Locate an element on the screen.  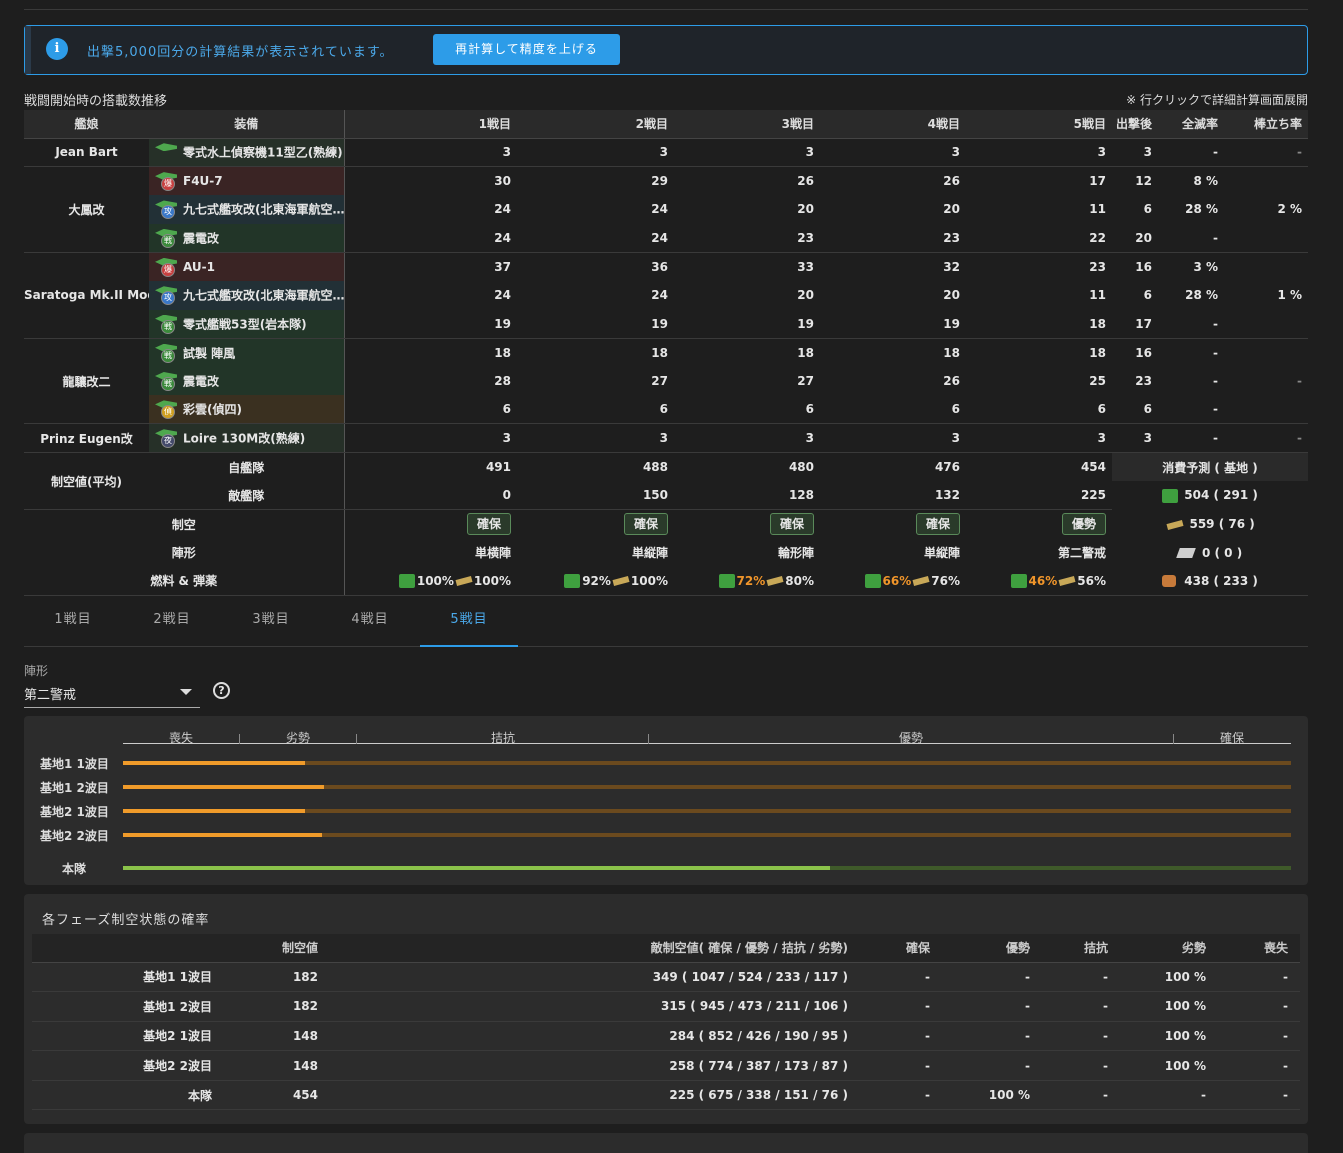
formation-select-value: 第二警戒 is located at coordinates (50, 695).